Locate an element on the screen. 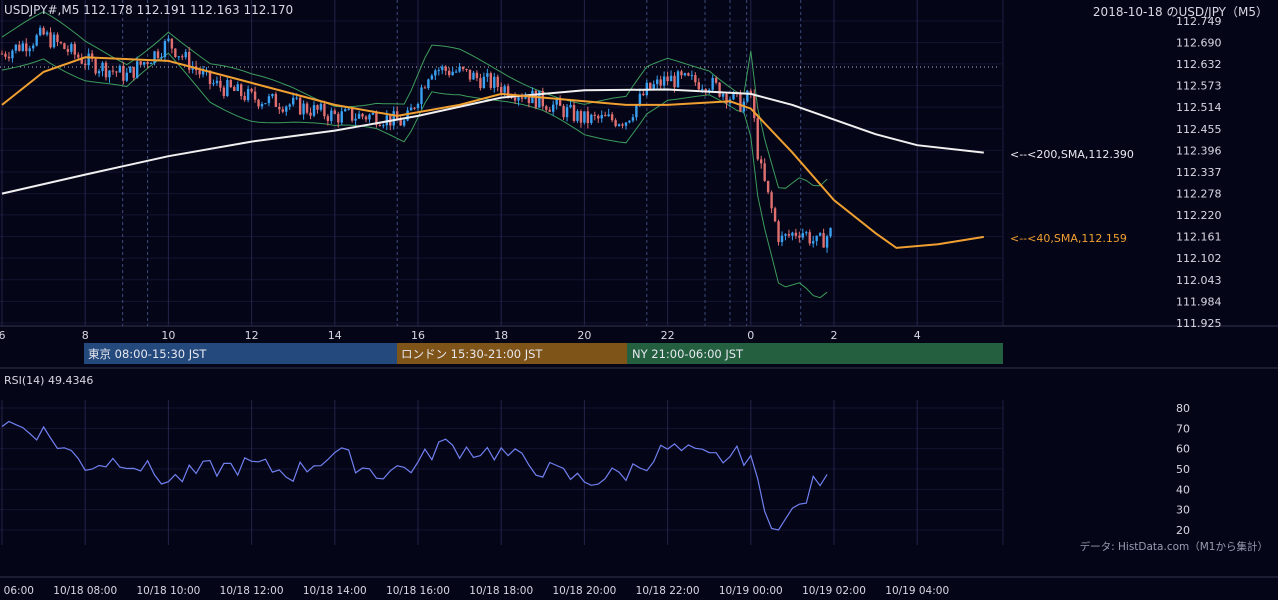  hour-tick-label: 16 is located at coordinates (418, 335).